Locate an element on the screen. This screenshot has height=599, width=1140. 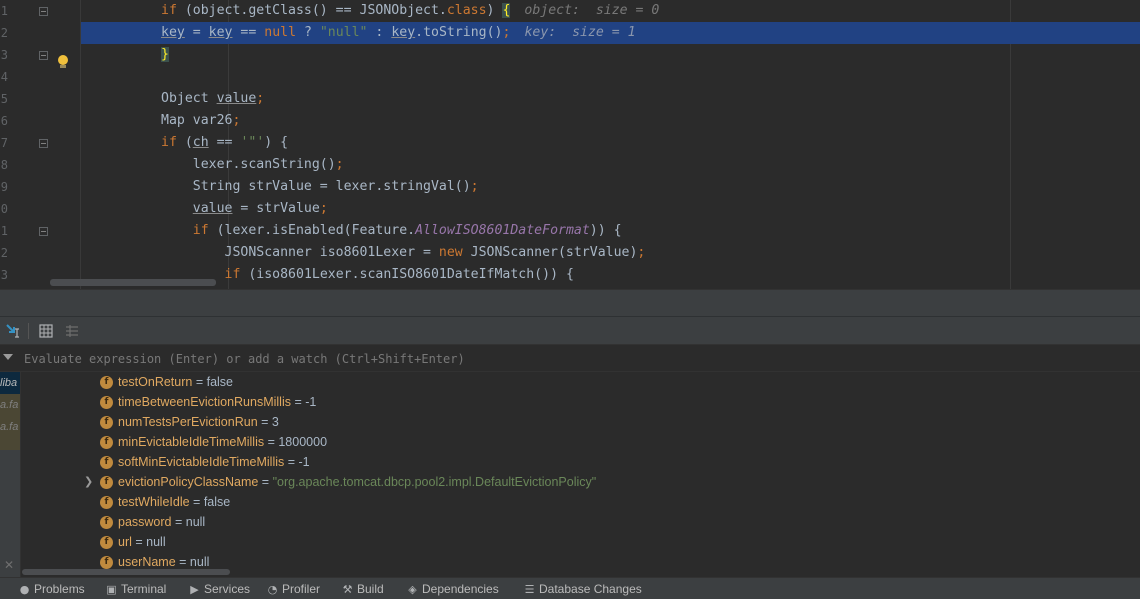
variable-name: evictionPolicyClassName is located at coordinates (188, 482).